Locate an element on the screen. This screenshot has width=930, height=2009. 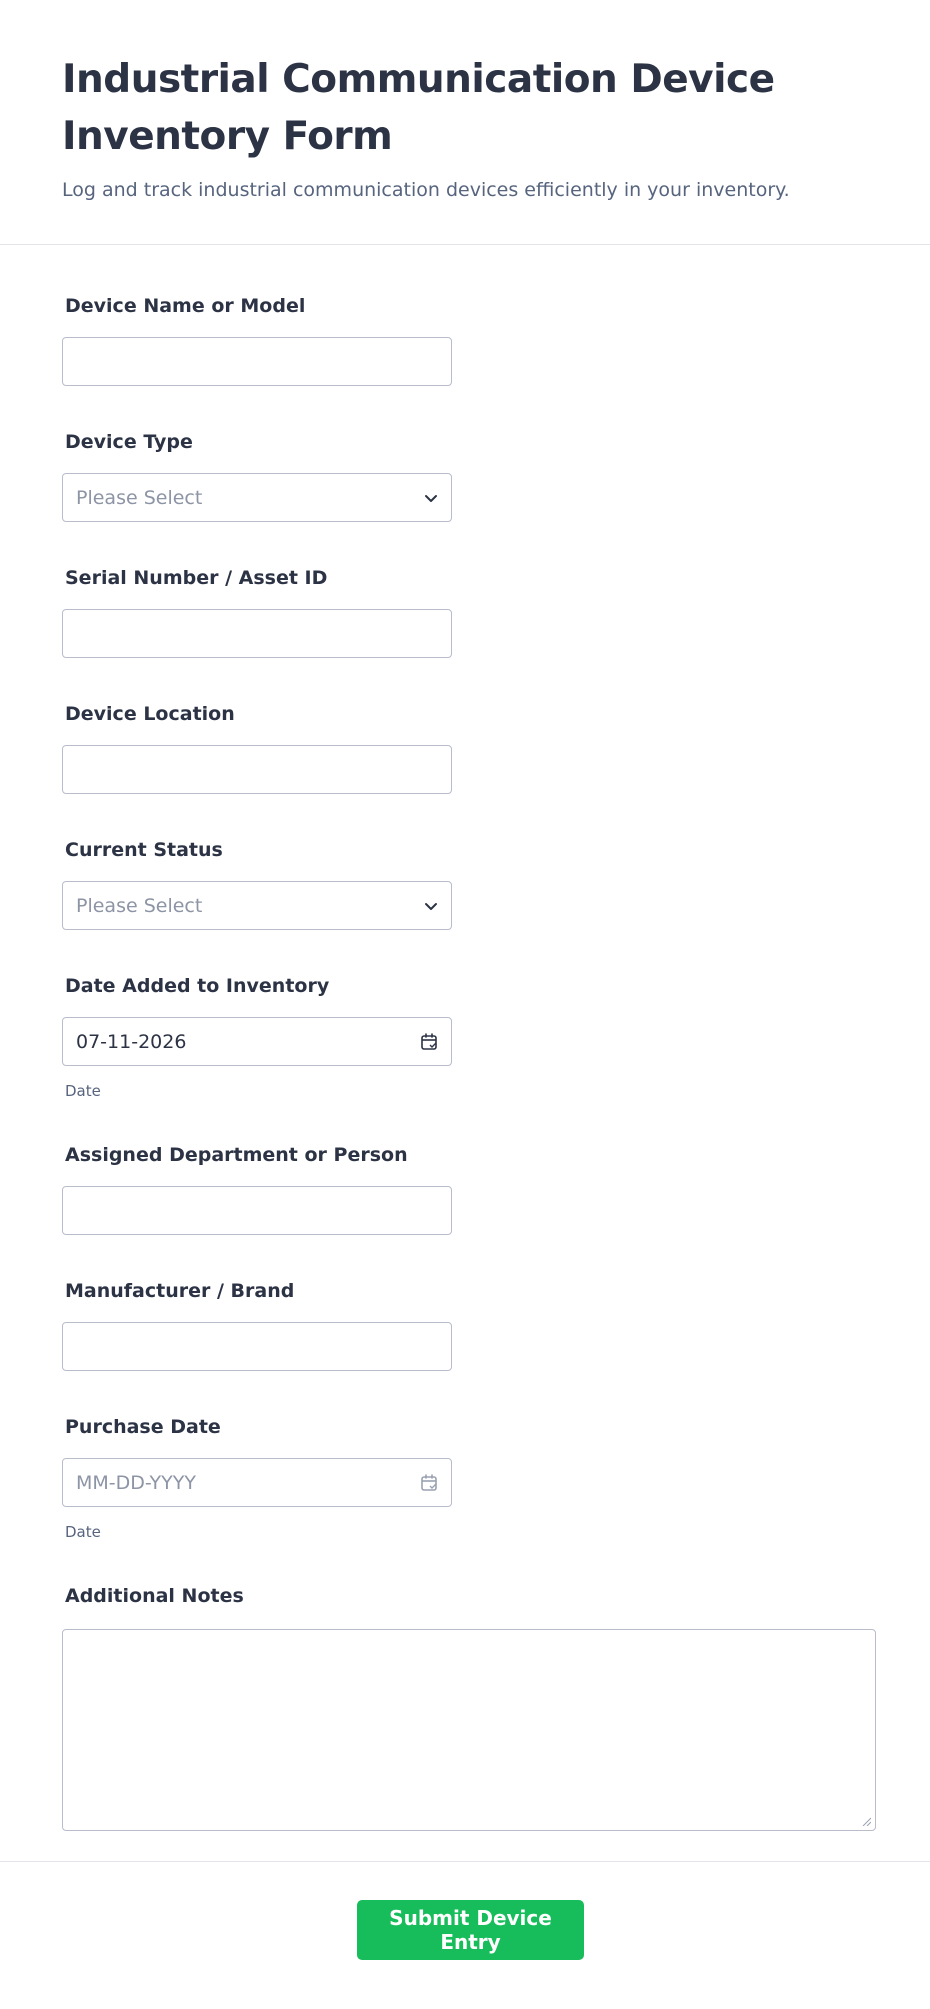
form-footer: Submit Device Entry is located at coordinates (465, 1935).